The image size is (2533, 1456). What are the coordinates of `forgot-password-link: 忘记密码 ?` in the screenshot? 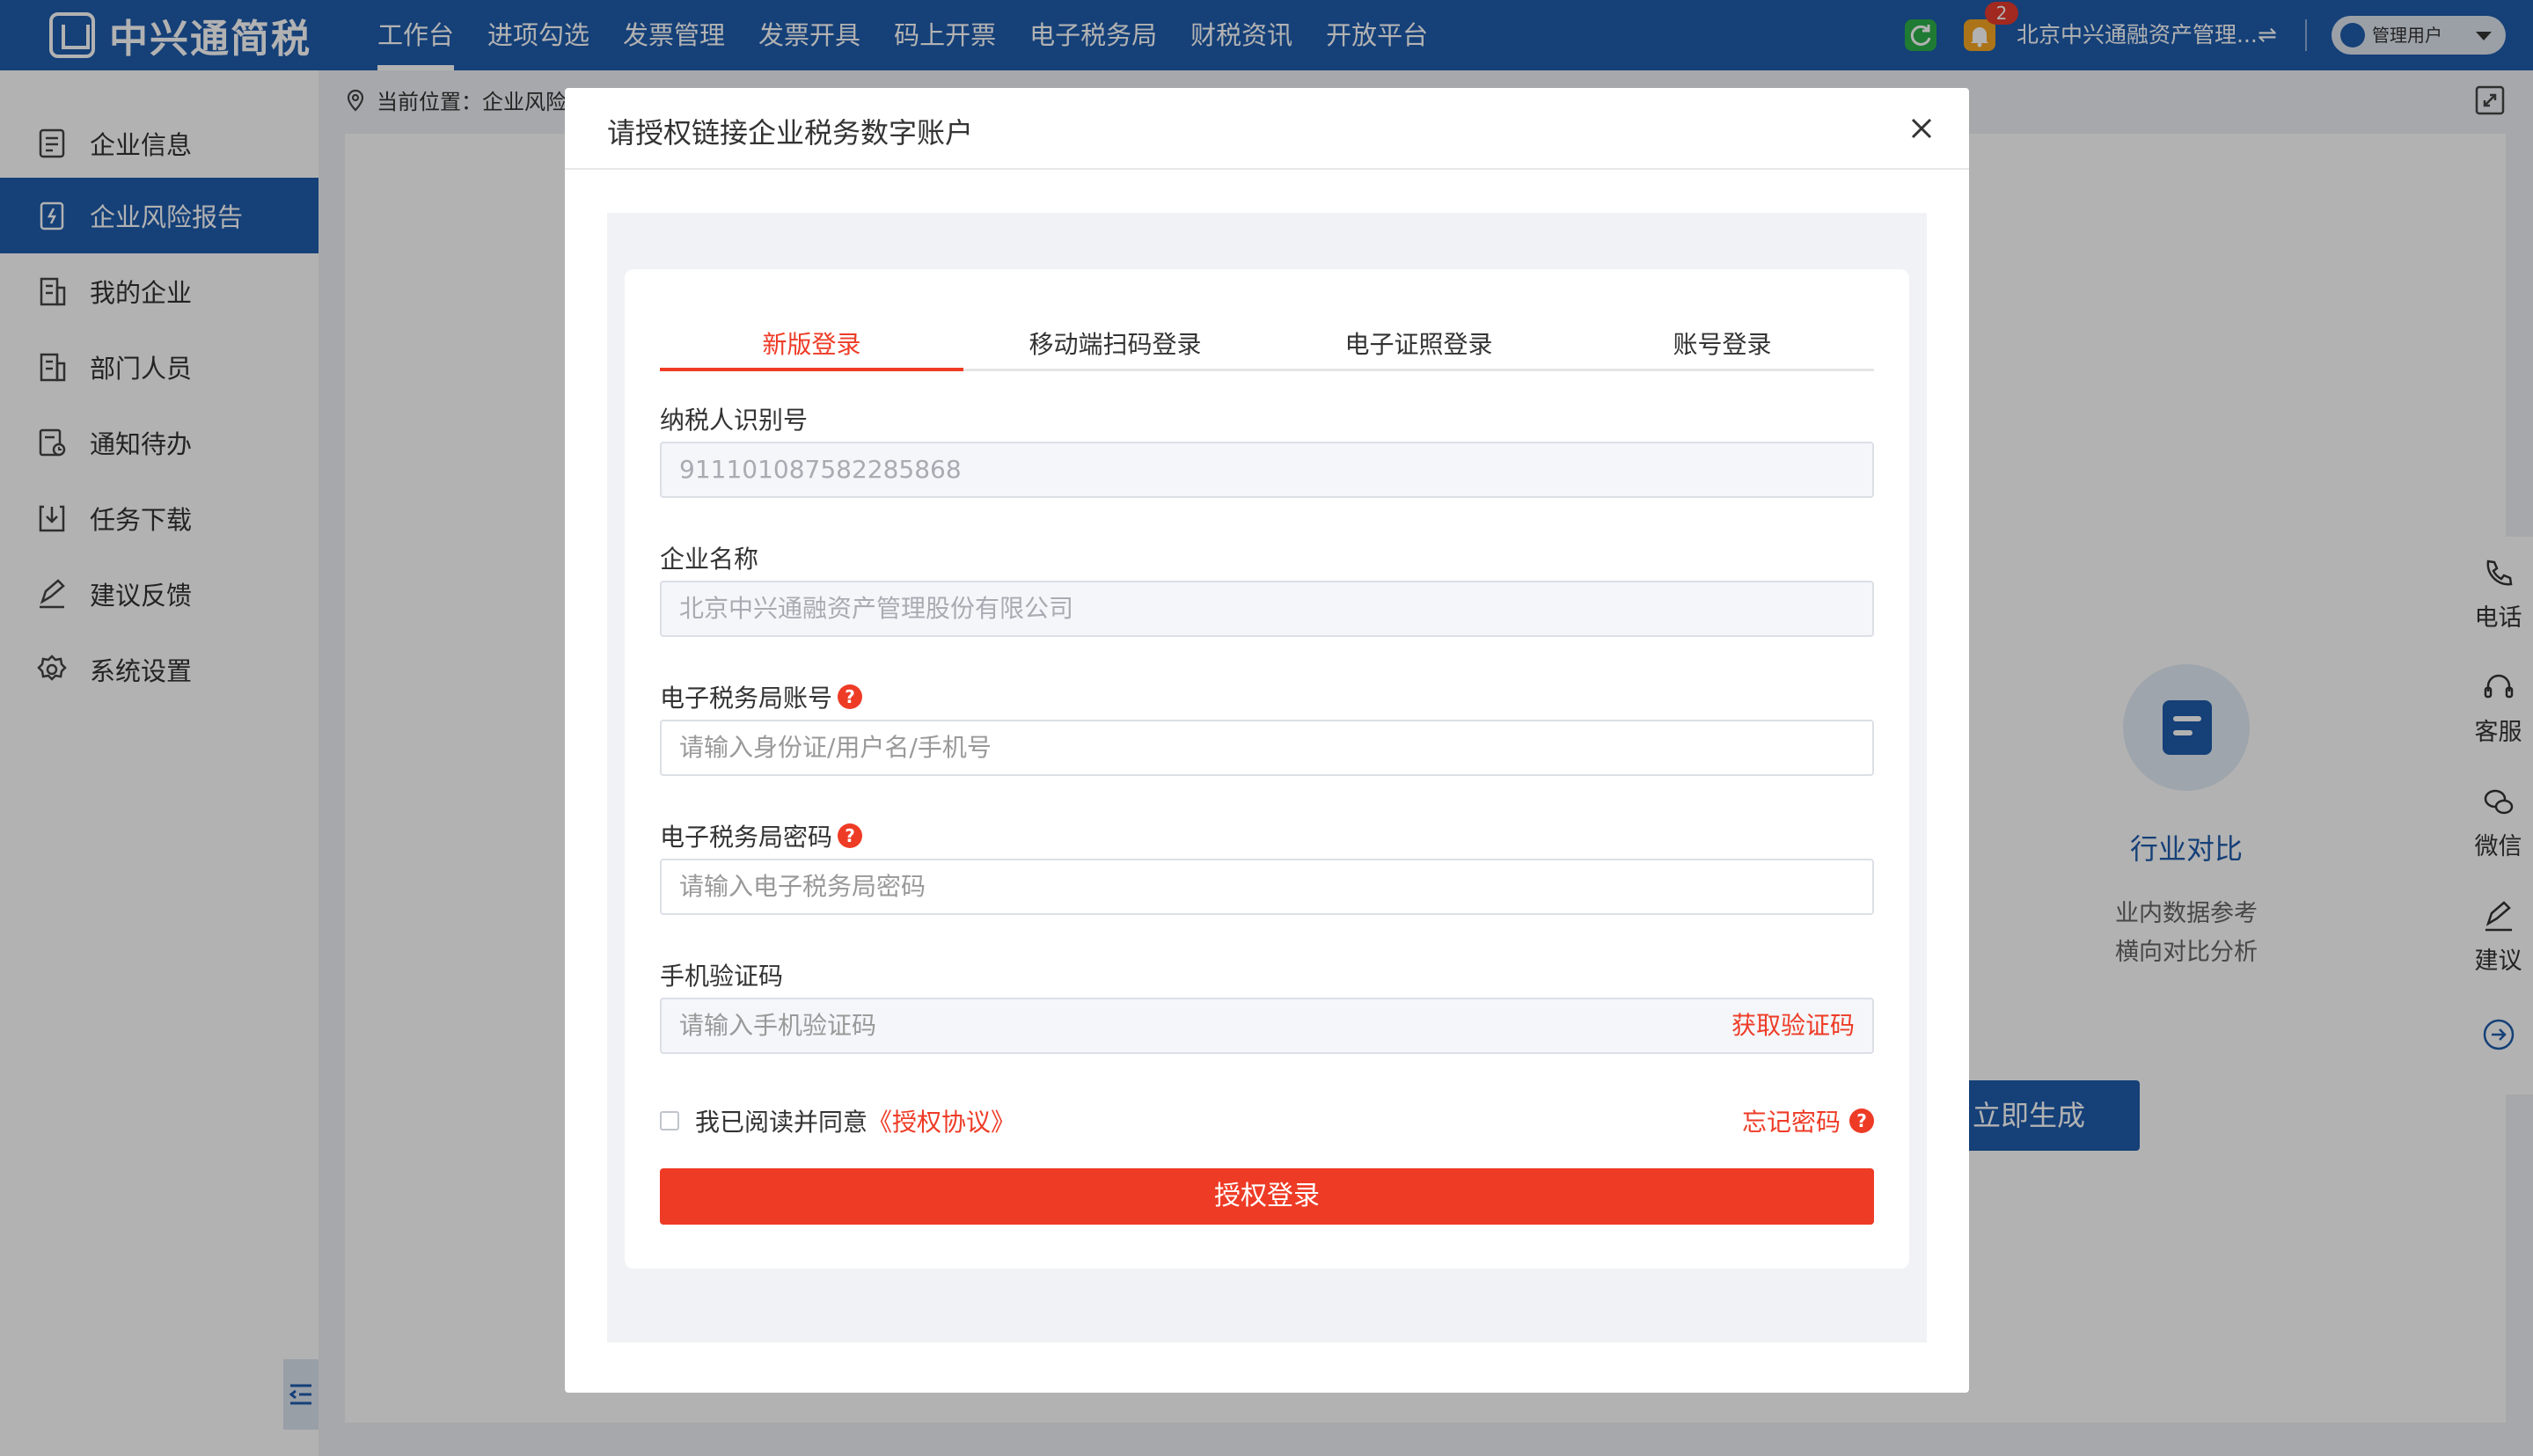 It's located at (1808, 1120).